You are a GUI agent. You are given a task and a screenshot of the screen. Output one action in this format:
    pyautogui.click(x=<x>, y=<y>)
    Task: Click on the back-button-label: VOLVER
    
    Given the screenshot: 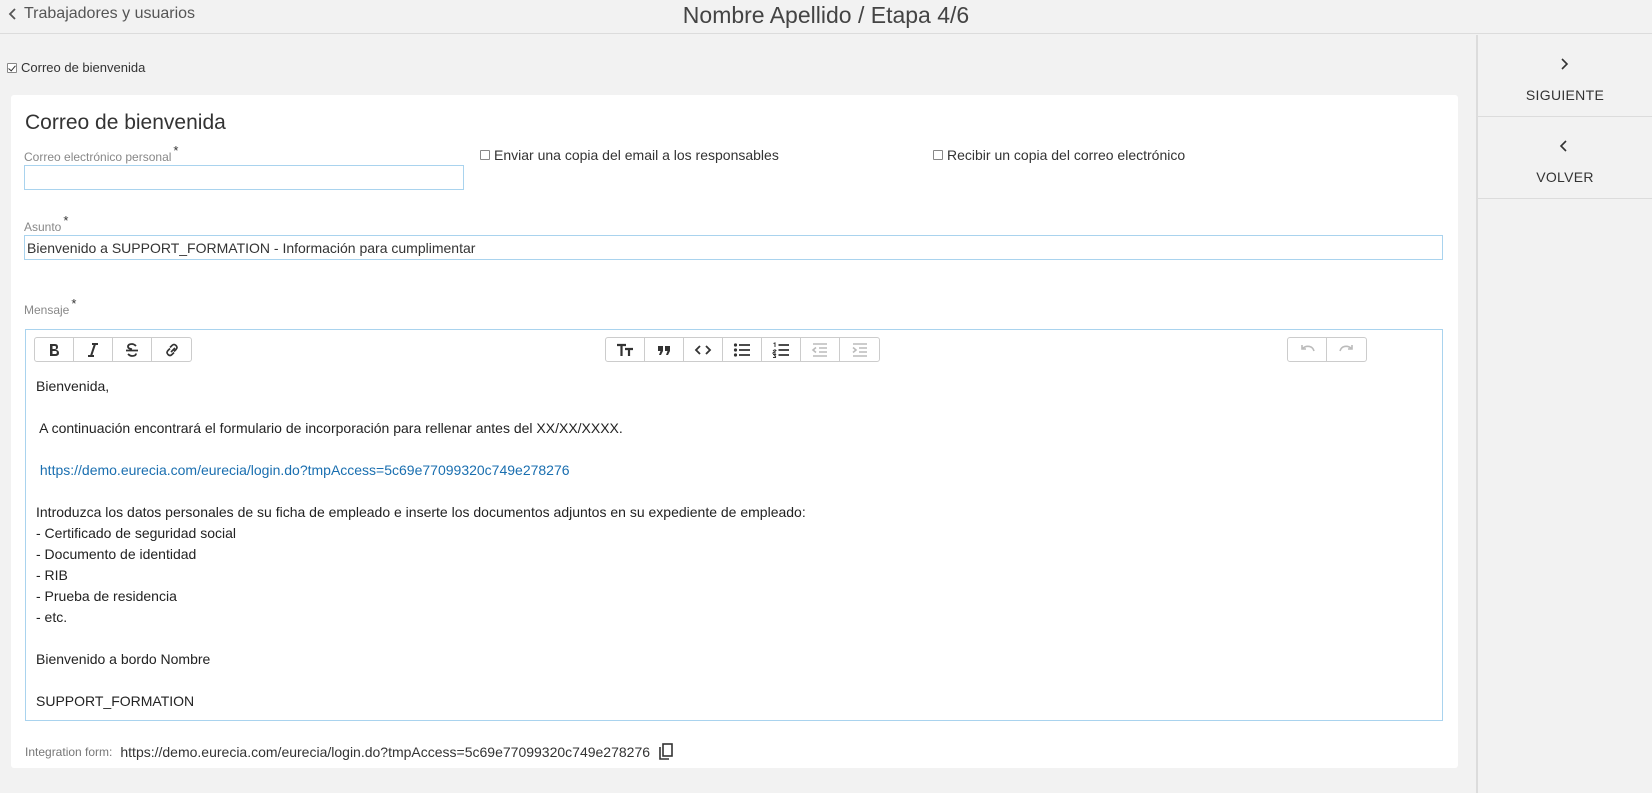 What is the action you would take?
    pyautogui.click(x=1565, y=177)
    